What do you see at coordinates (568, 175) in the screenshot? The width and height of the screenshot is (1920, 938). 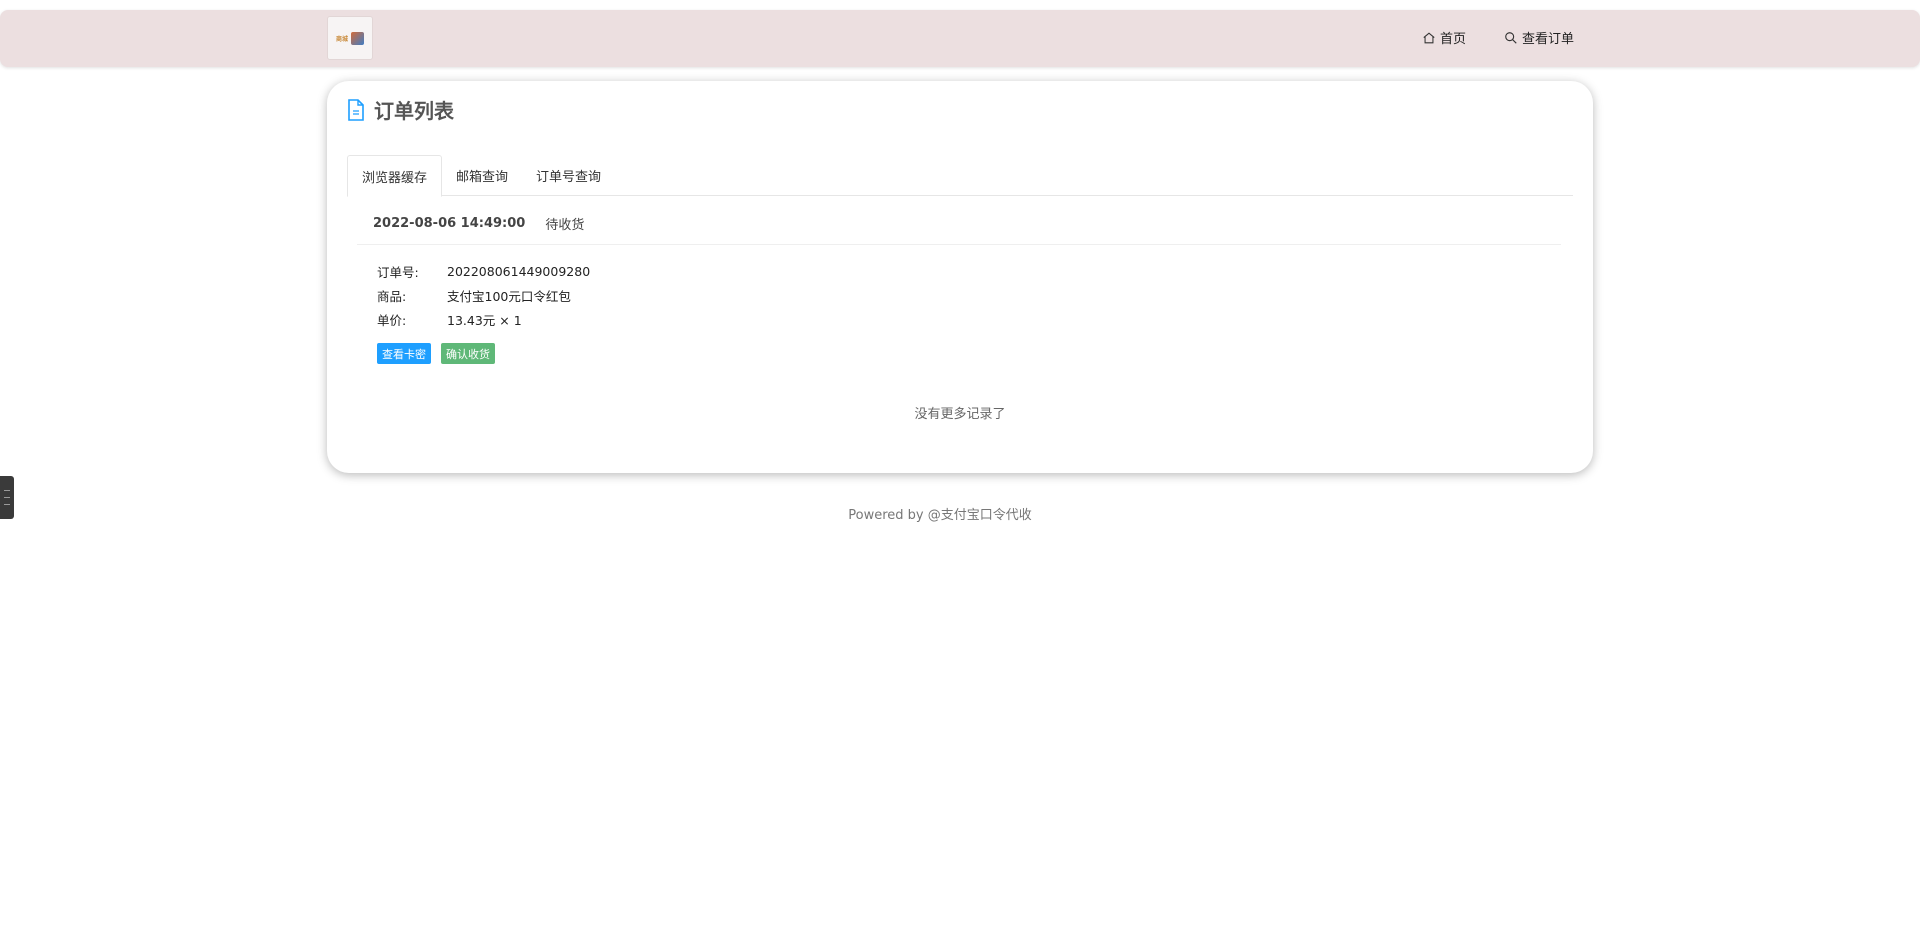 I see `tab-order-number-query: 订单号查询` at bounding box center [568, 175].